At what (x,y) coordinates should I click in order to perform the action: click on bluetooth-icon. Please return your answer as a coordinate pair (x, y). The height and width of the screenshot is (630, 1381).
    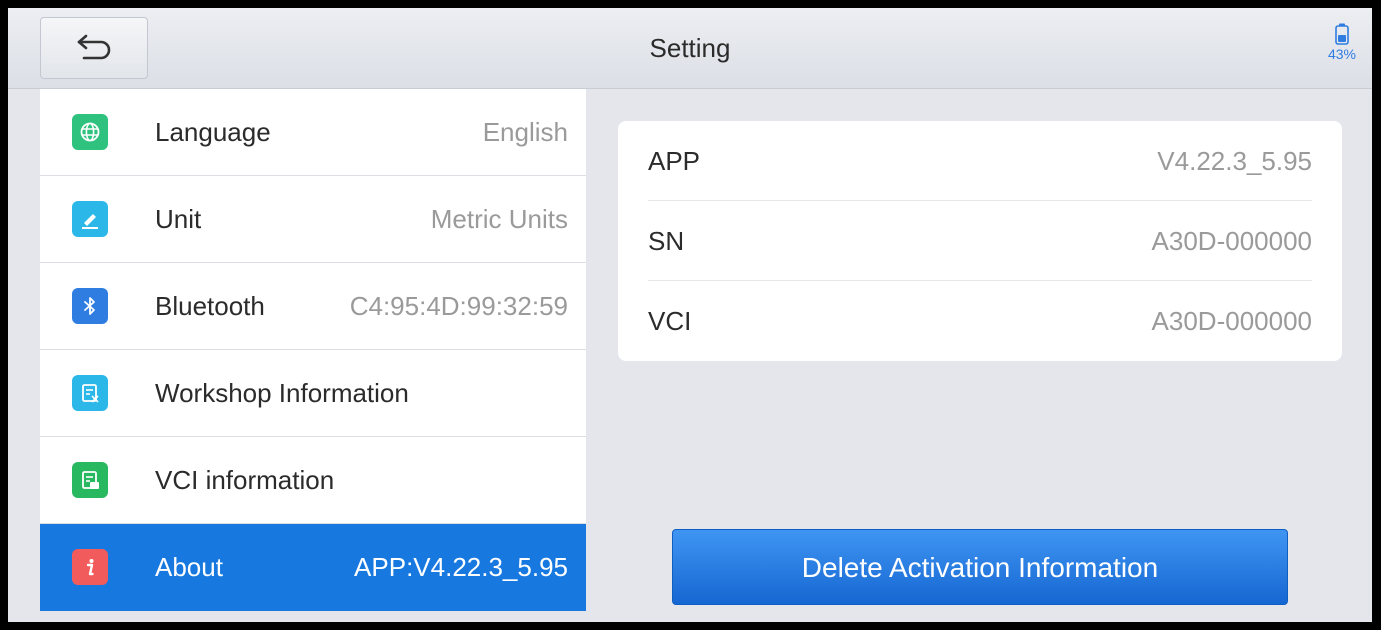
    Looking at the image, I should click on (90, 306).